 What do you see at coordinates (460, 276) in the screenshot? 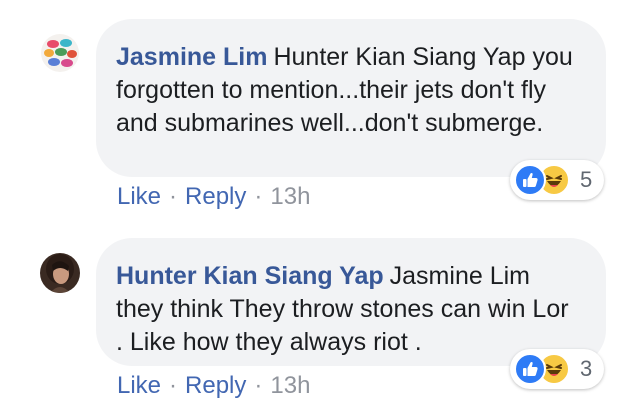
I see `comment-mention: Jasmine Lim` at bounding box center [460, 276].